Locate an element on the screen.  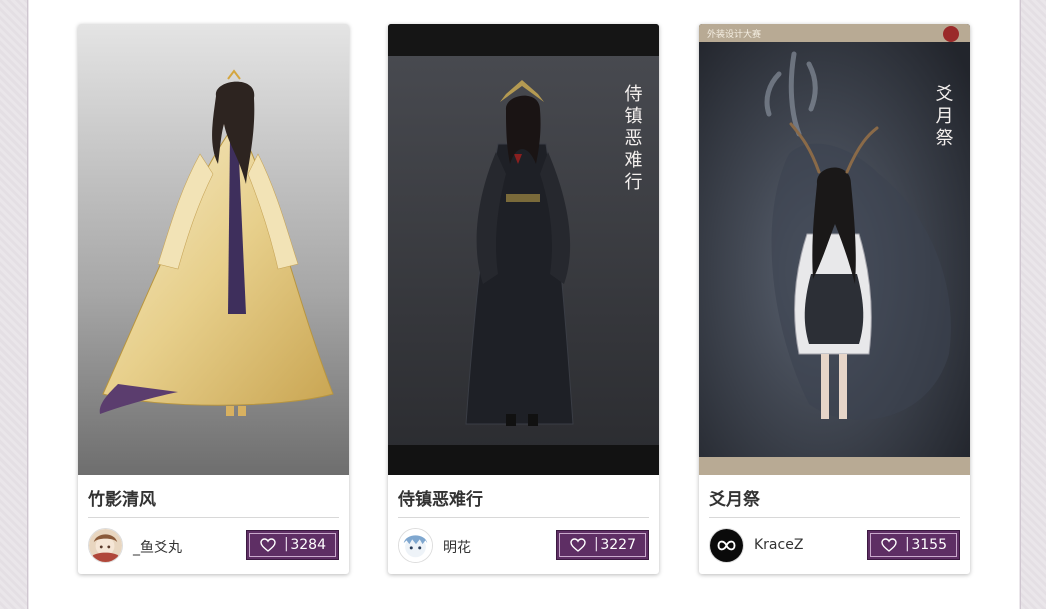
entry-title: 爻月祭 is located at coordinates (734, 497).